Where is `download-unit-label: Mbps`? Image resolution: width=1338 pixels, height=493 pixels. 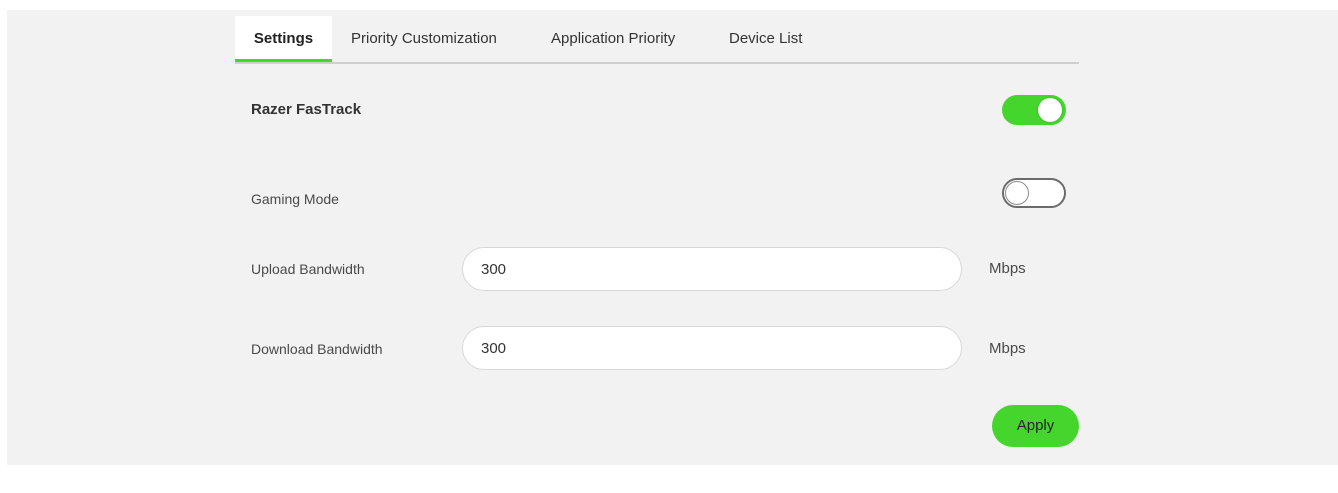
download-unit-label: Mbps is located at coordinates (1007, 348).